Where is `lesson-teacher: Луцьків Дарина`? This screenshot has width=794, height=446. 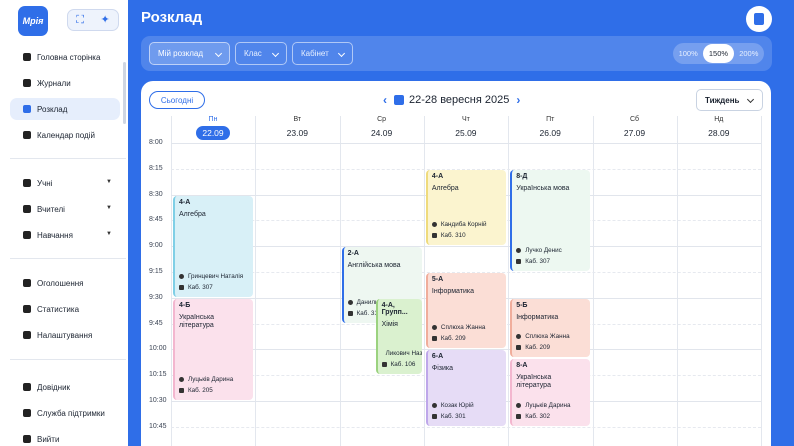
lesson-teacher: Луцьків Дарина is located at coordinates (548, 405).